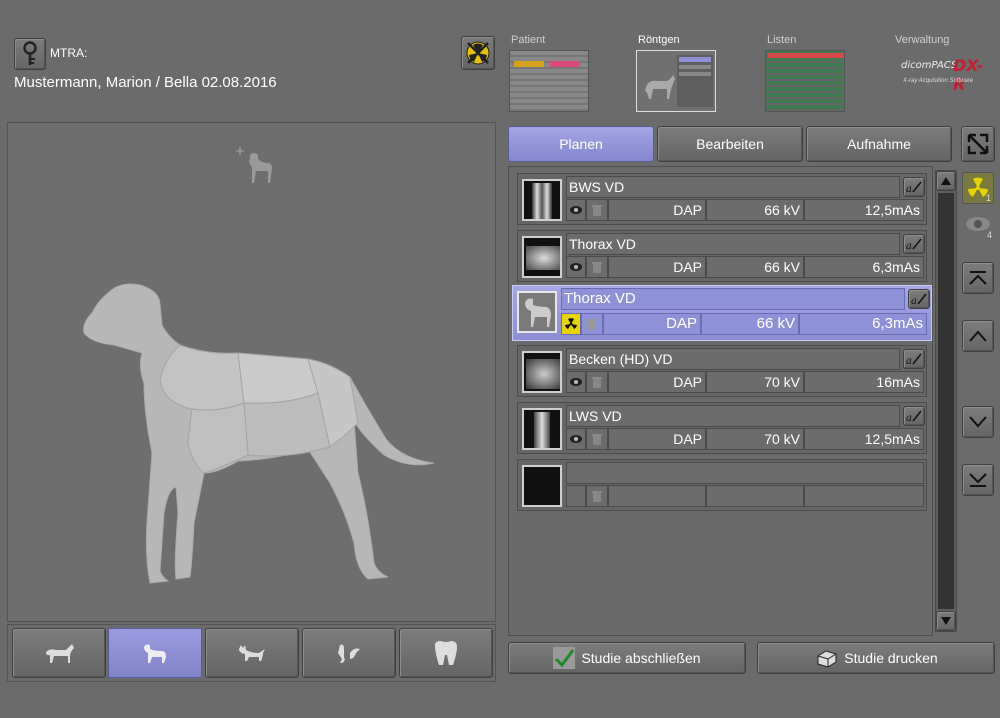  I want to click on fullscreen-button, so click(978, 144).